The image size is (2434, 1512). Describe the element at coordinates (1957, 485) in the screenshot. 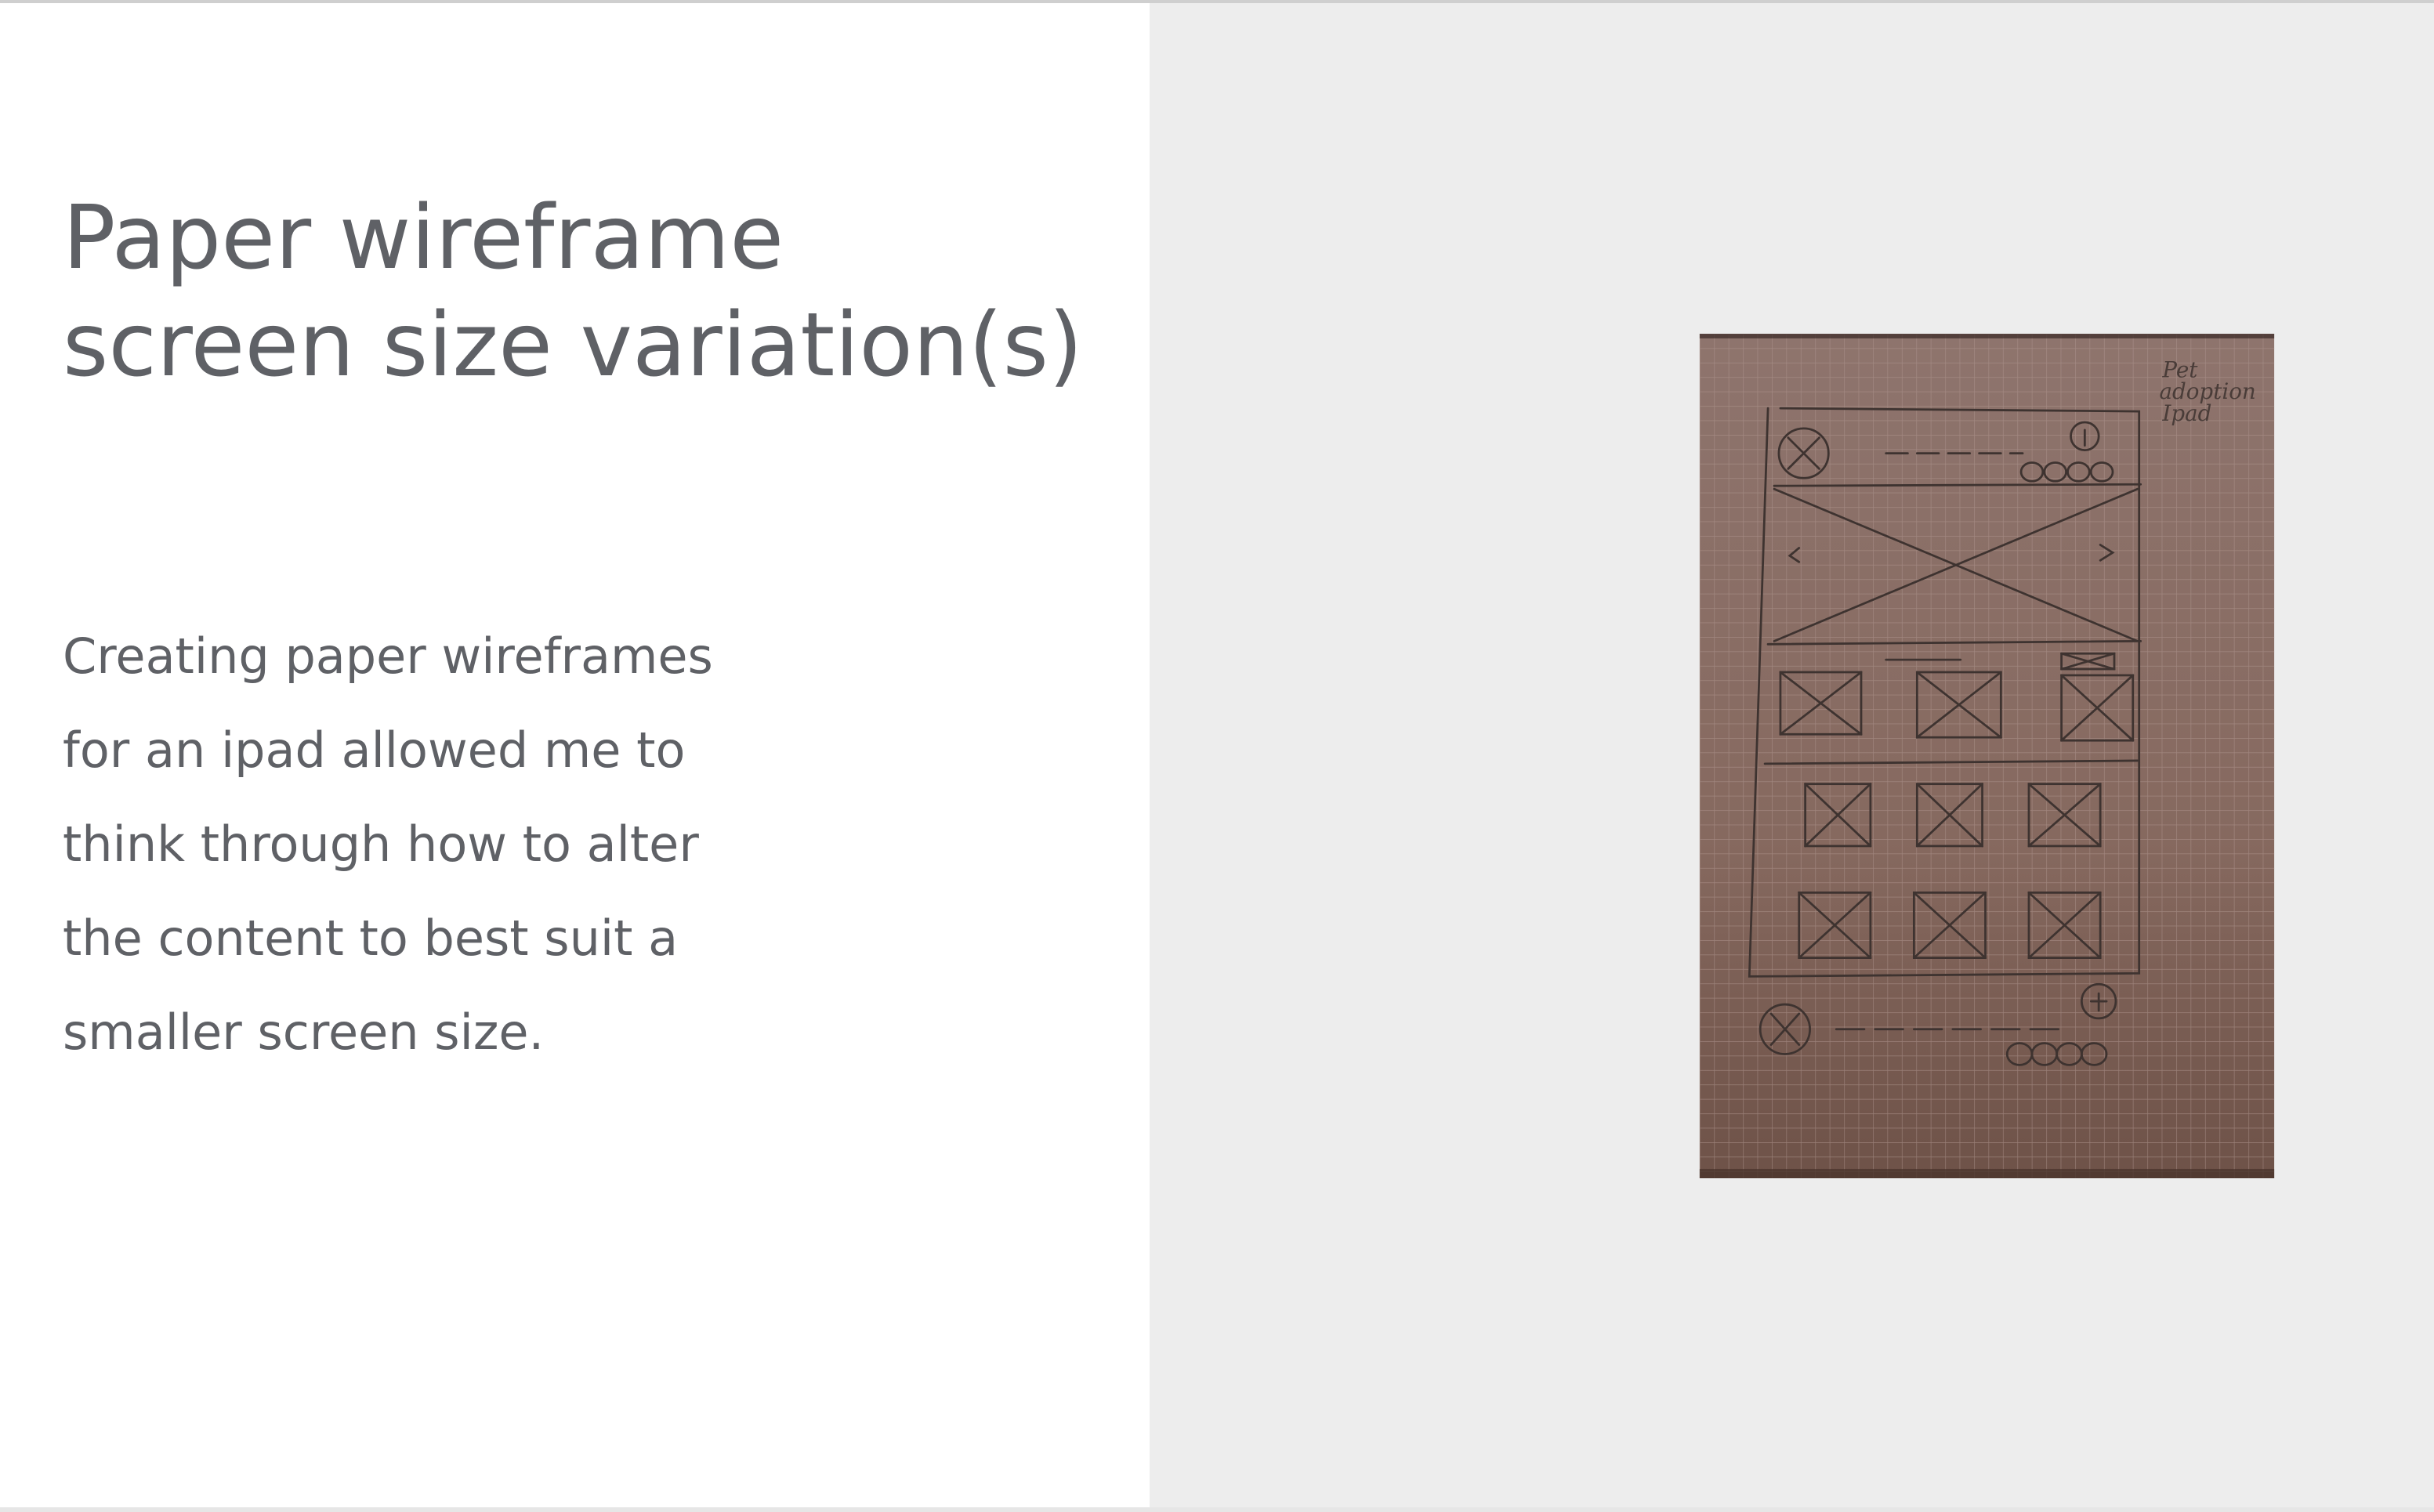

I see `header-divider` at that location.